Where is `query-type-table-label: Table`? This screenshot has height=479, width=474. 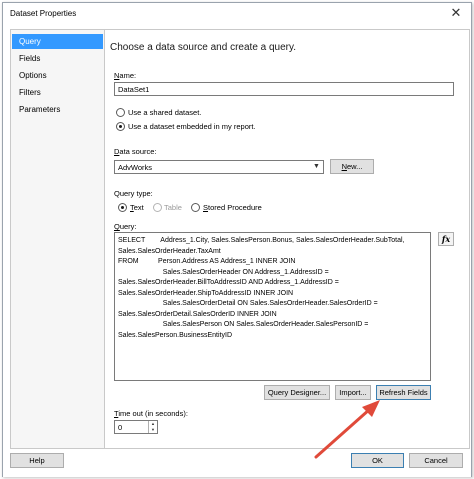
query-type-table-label: Table is located at coordinates (173, 207).